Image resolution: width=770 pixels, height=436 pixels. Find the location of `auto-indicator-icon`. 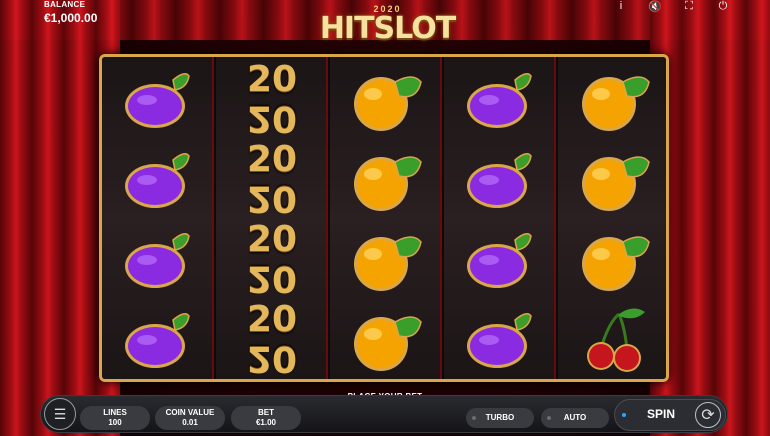

auto-indicator-icon is located at coordinates (549, 418).